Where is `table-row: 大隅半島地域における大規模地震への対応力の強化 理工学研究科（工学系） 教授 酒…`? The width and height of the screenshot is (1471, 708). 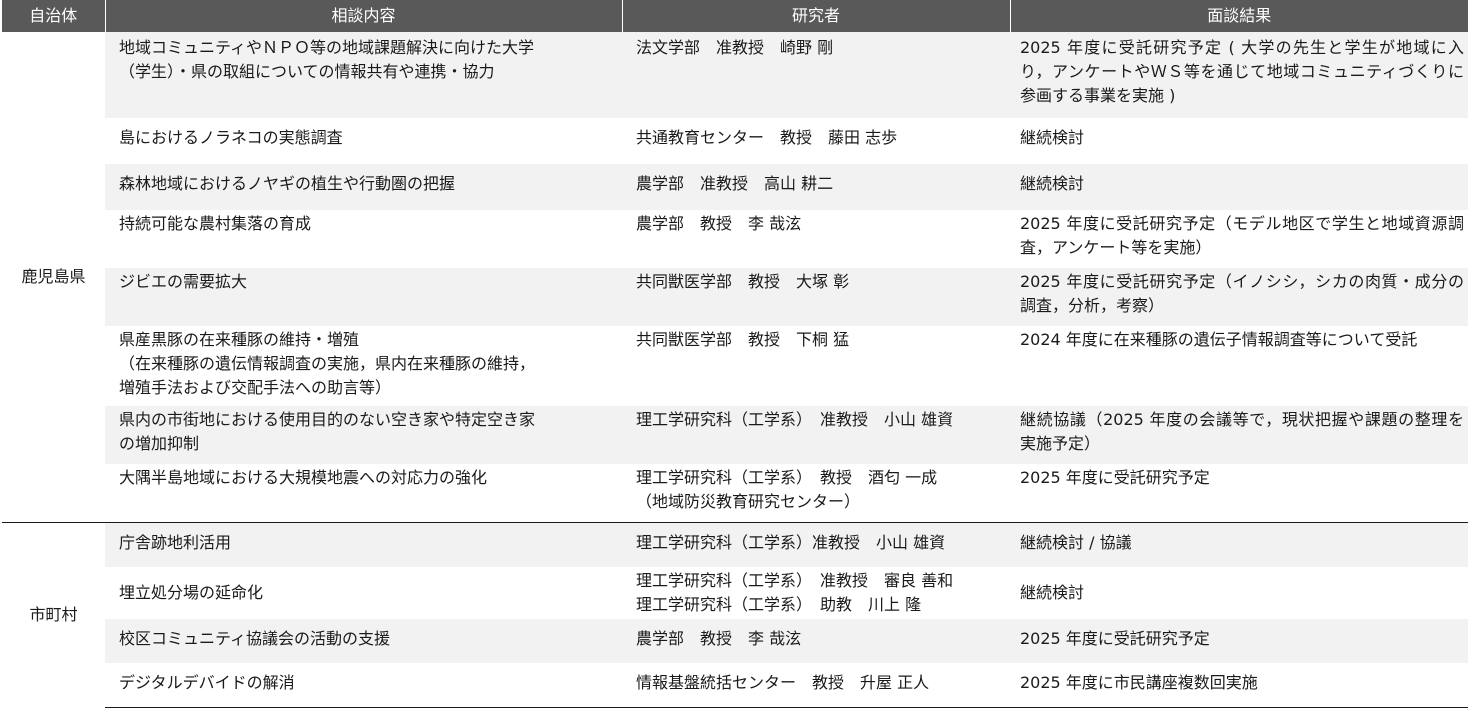 table-row: 大隅半島地域における大規模地震への対応力の強化 理工学研究科（工学系） 教授 酒… is located at coordinates (735, 493).